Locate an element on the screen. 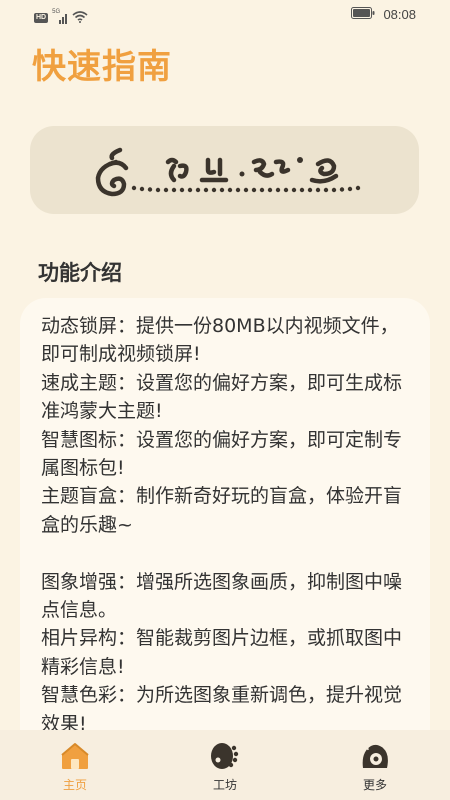  nav-label-home: 主页 is located at coordinates (74, 785).